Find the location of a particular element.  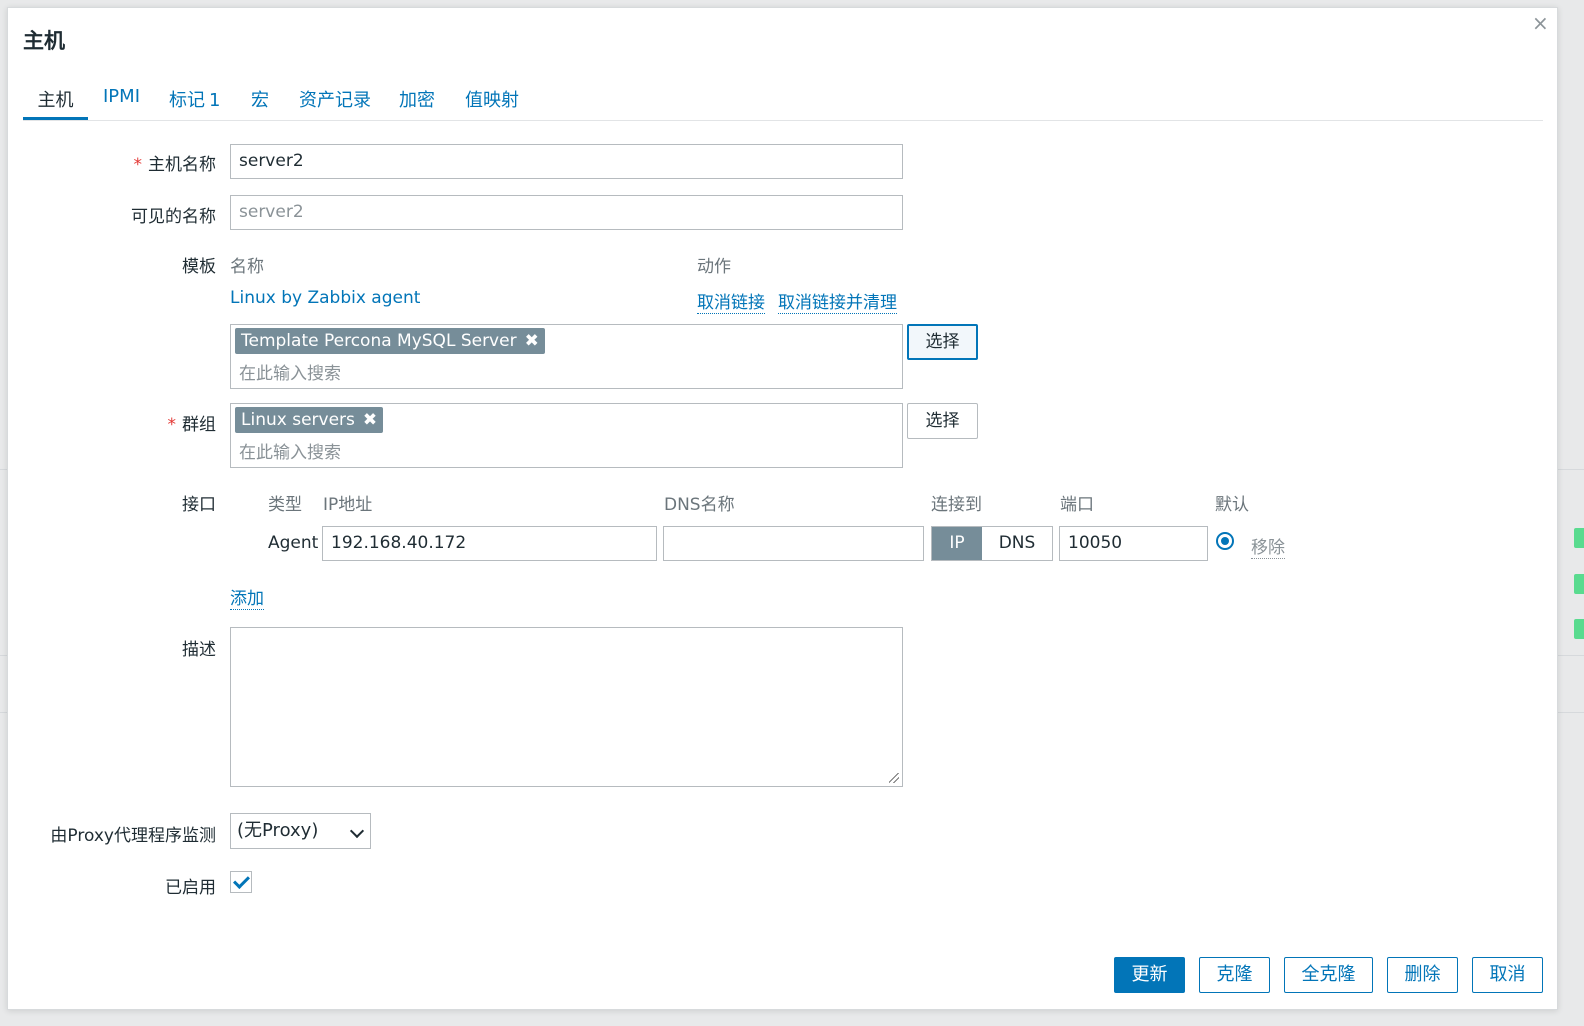

tab-label: 值映射 is located at coordinates (492, 100).